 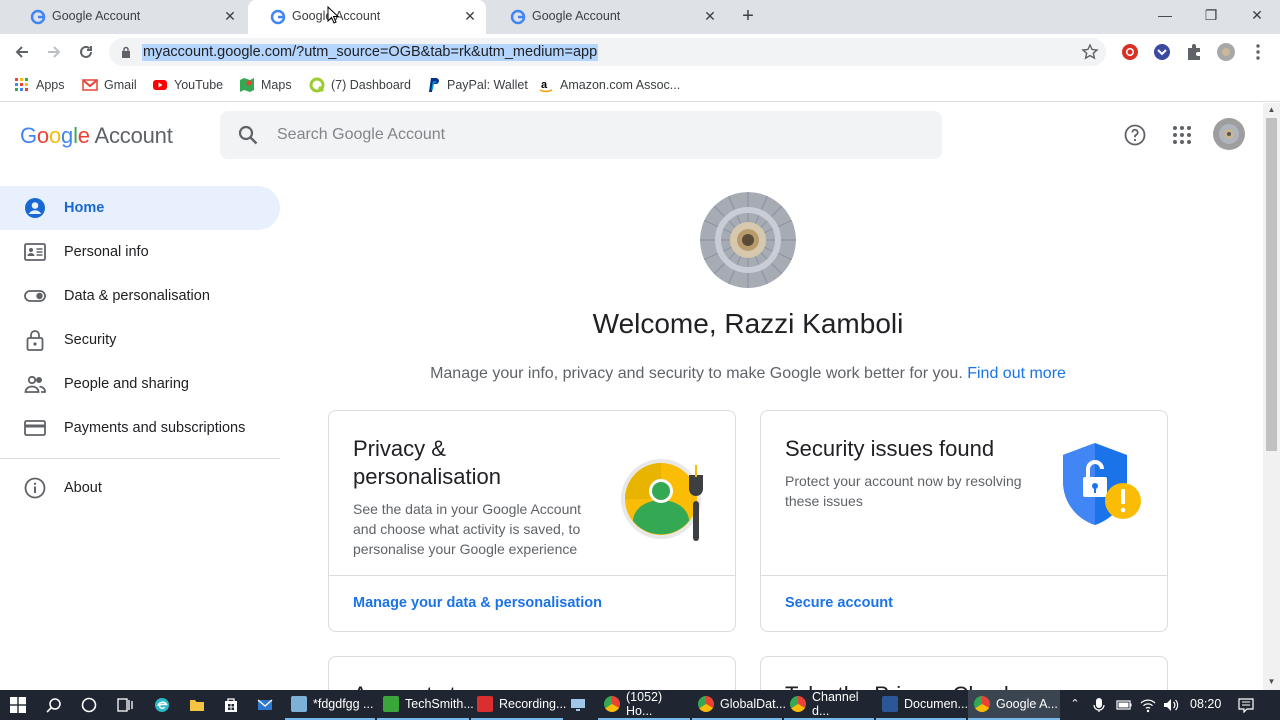 What do you see at coordinates (140, 208) in the screenshot?
I see `sidebar-item-home: Home` at bounding box center [140, 208].